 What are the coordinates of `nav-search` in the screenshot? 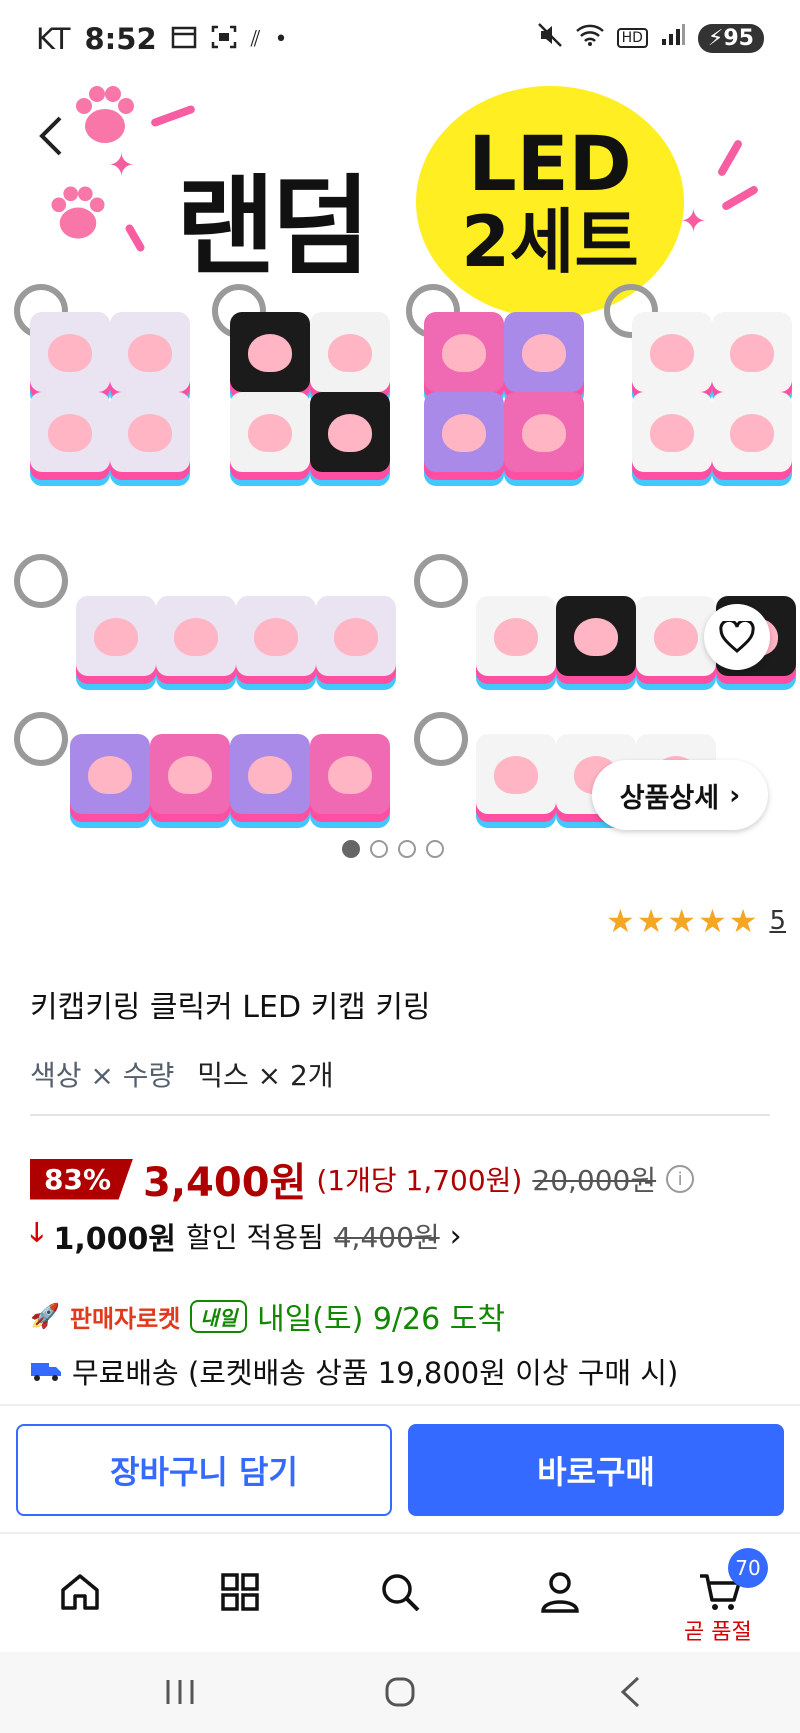 It's located at (400, 1592).